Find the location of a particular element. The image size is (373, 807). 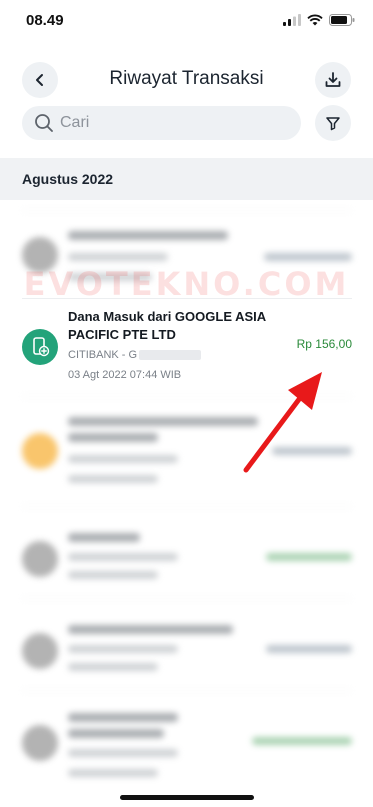

search-icon is located at coordinates (44, 123).